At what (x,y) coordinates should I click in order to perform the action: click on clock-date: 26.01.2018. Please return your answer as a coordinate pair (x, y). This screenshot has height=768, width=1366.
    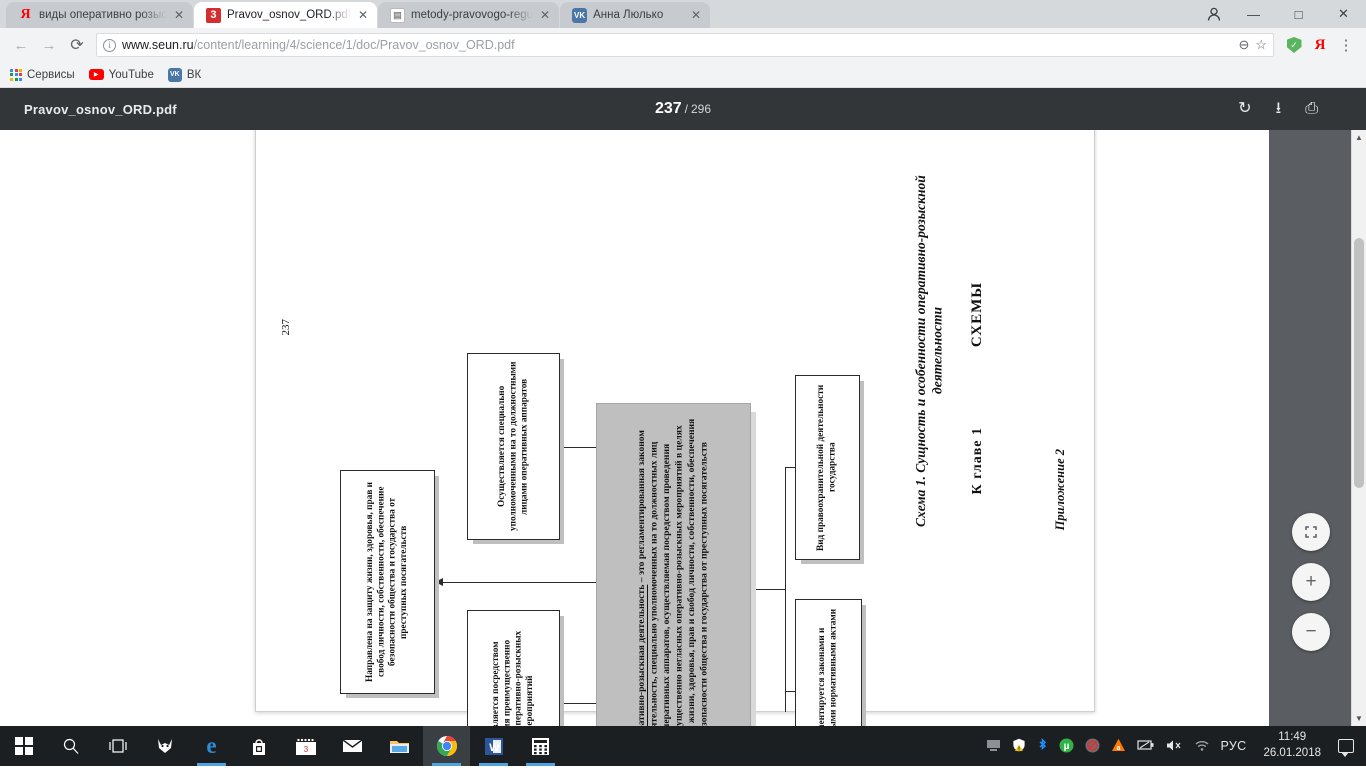
    Looking at the image, I should click on (1292, 753).